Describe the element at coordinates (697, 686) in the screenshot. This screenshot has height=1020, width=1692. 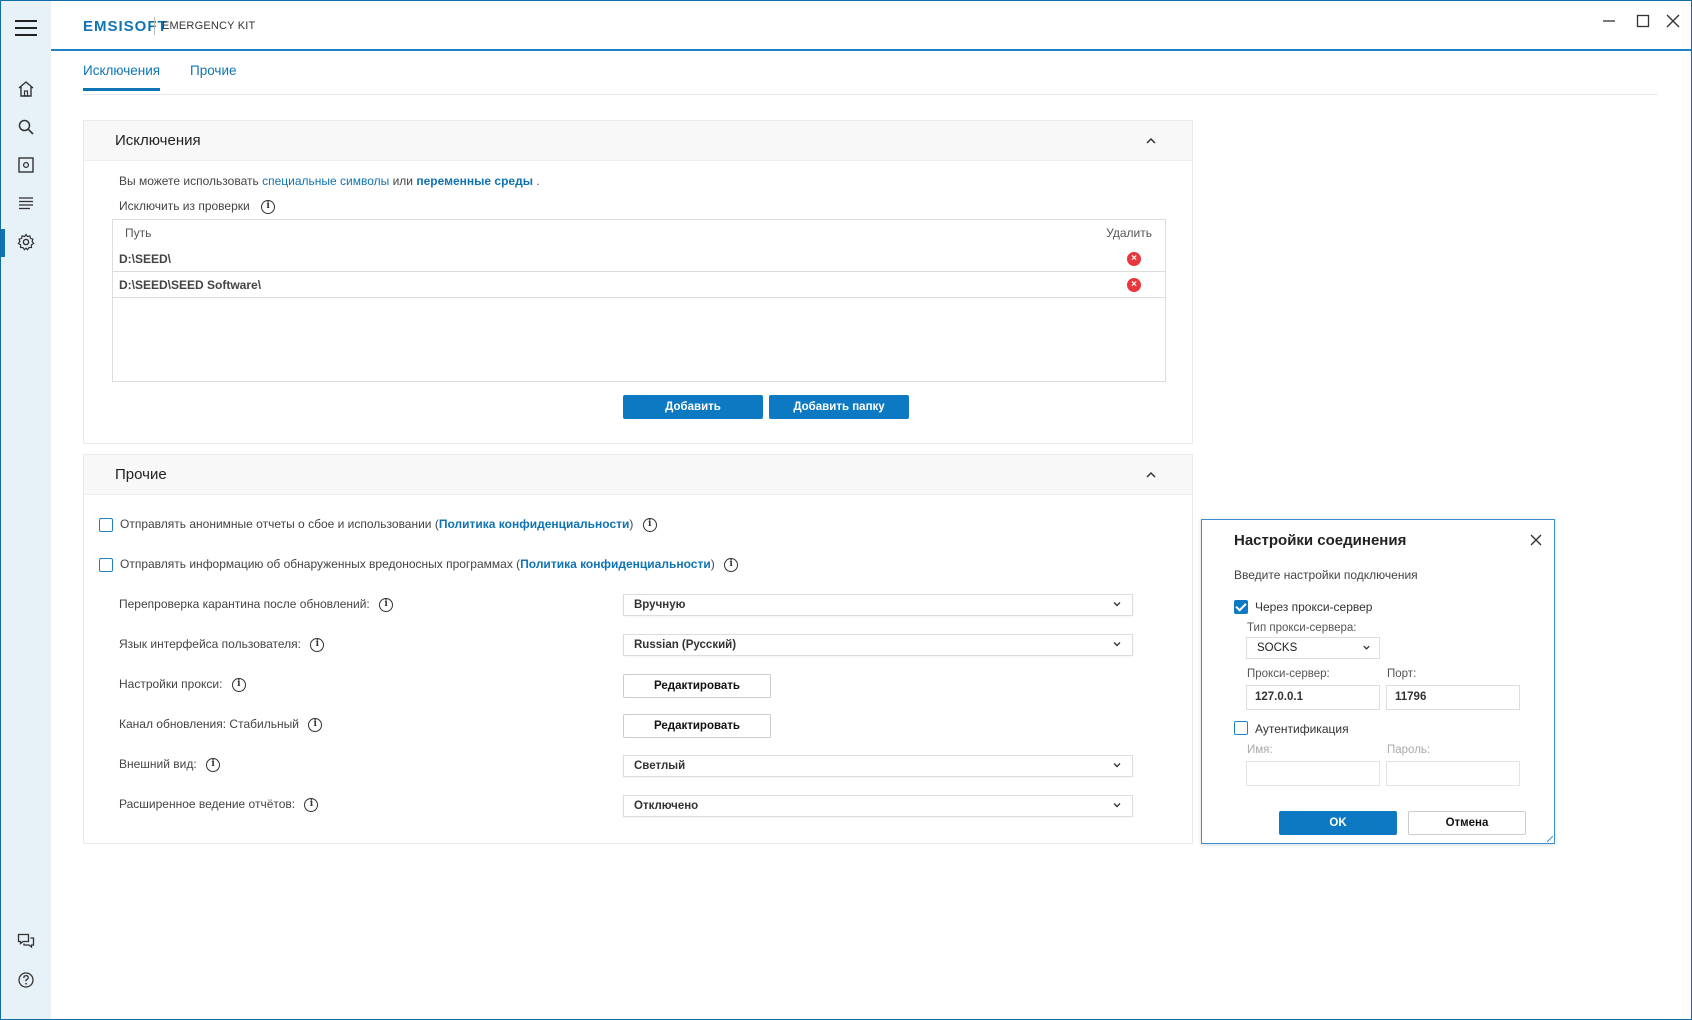
I see `edit-proxy-button: Редактировать` at that location.